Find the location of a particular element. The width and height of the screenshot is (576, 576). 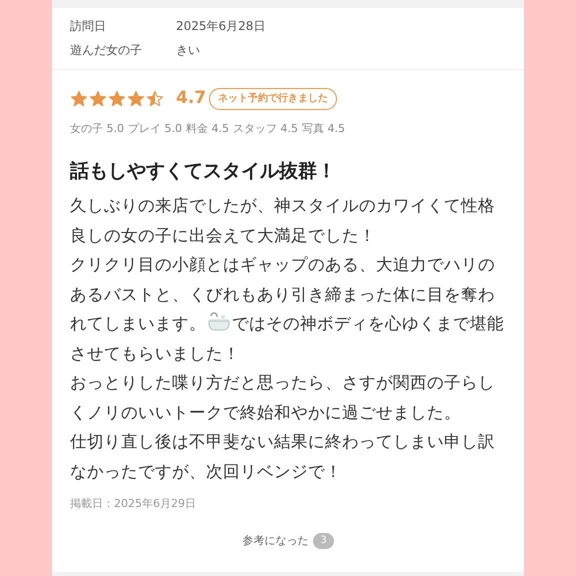

posted-date: 掲載日：2025年6月29日 is located at coordinates (133, 504).